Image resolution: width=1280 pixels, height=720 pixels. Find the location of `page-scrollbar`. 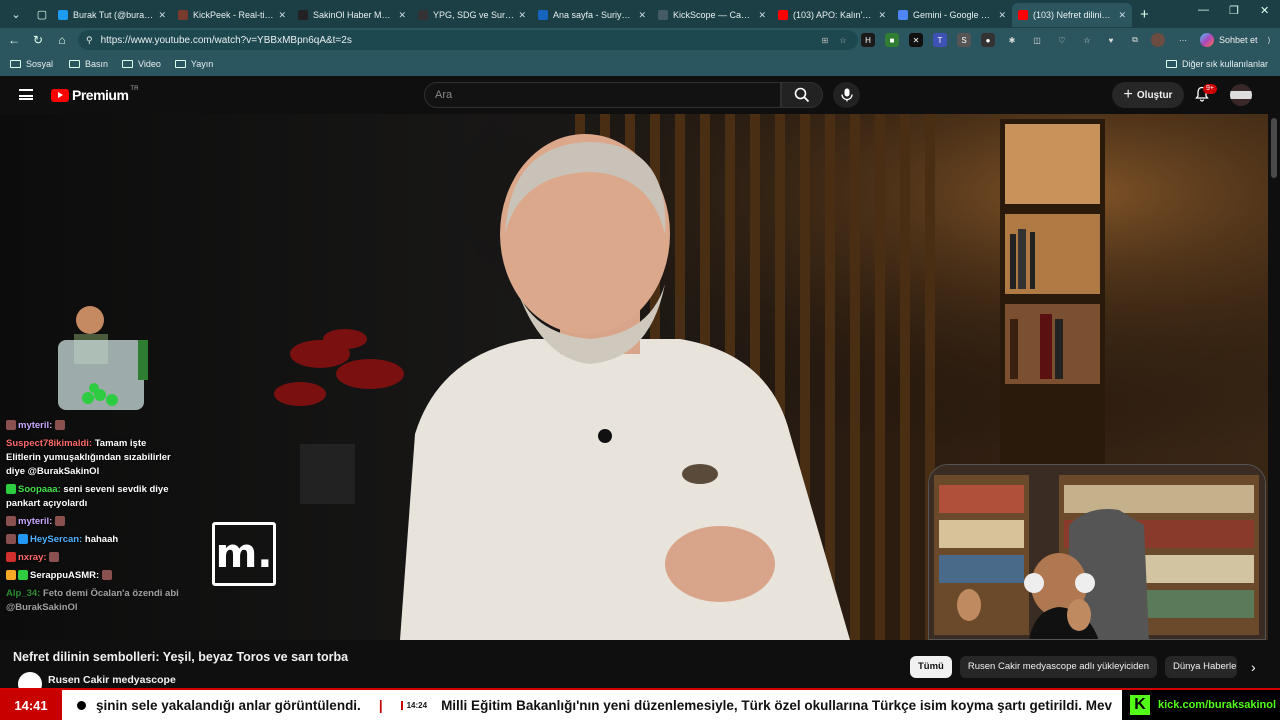

page-scrollbar is located at coordinates (1274, 399).